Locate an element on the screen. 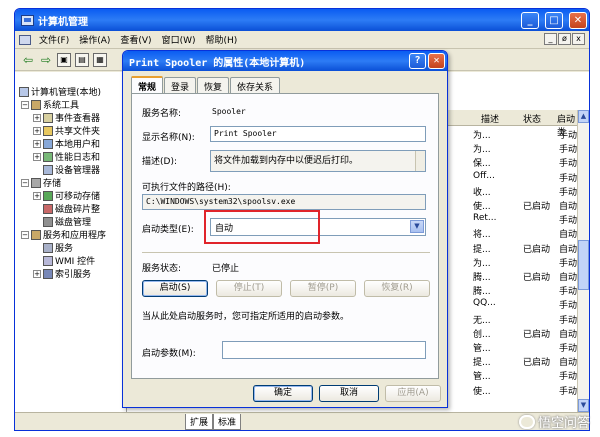 This screenshot has height=437, width=600. defrag-icon is located at coordinates (48, 208).